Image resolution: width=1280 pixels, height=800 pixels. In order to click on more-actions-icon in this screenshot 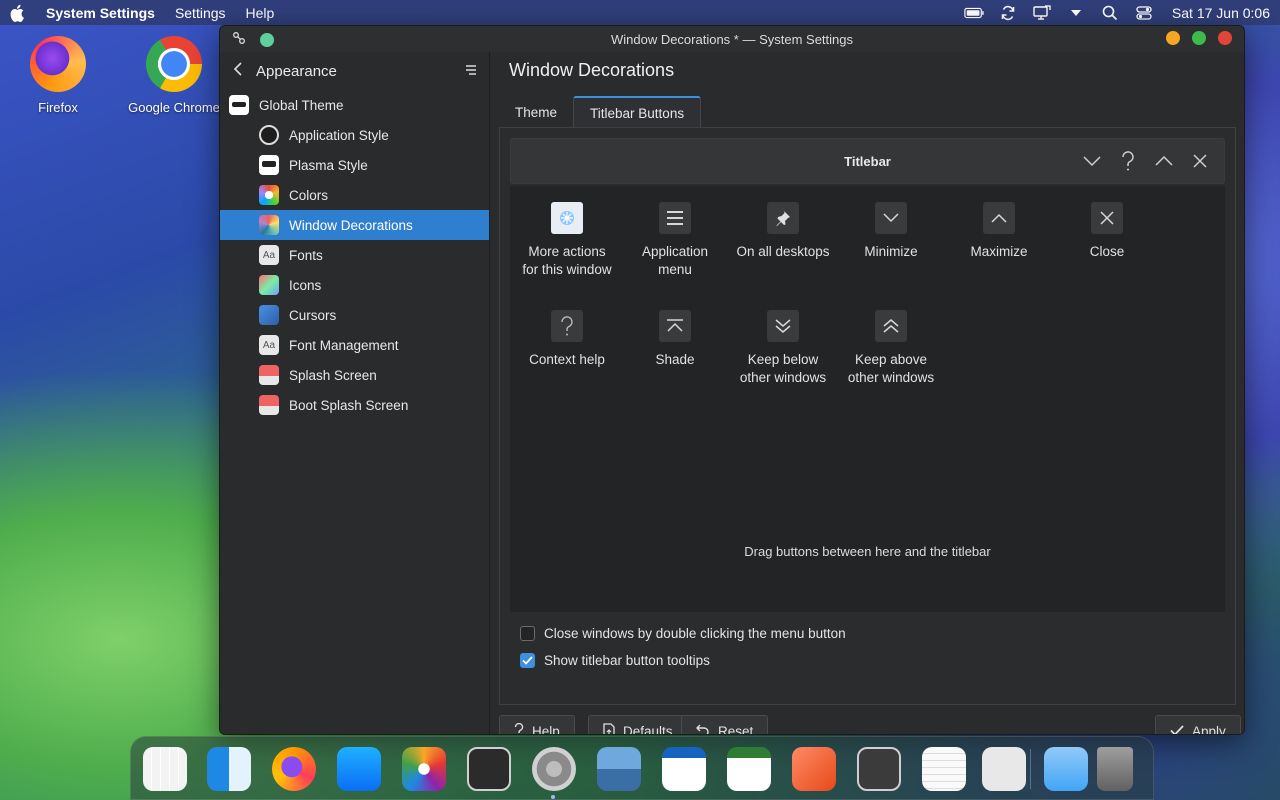, I will do `click(567, 218)`.